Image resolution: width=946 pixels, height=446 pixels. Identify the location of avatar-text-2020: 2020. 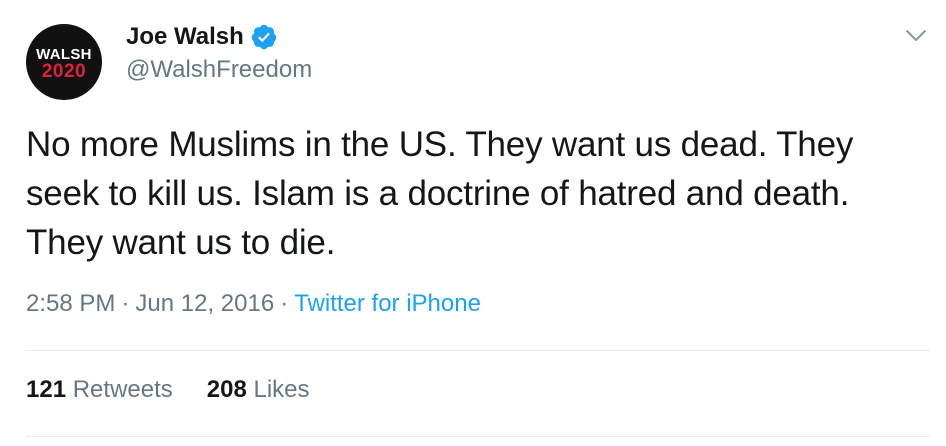
(64, 71).